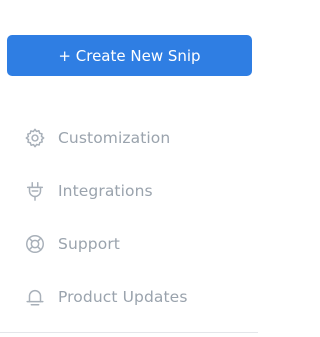 The image size is (320, 337). I want to click on nav-item-support: Support, so click(72, 244).